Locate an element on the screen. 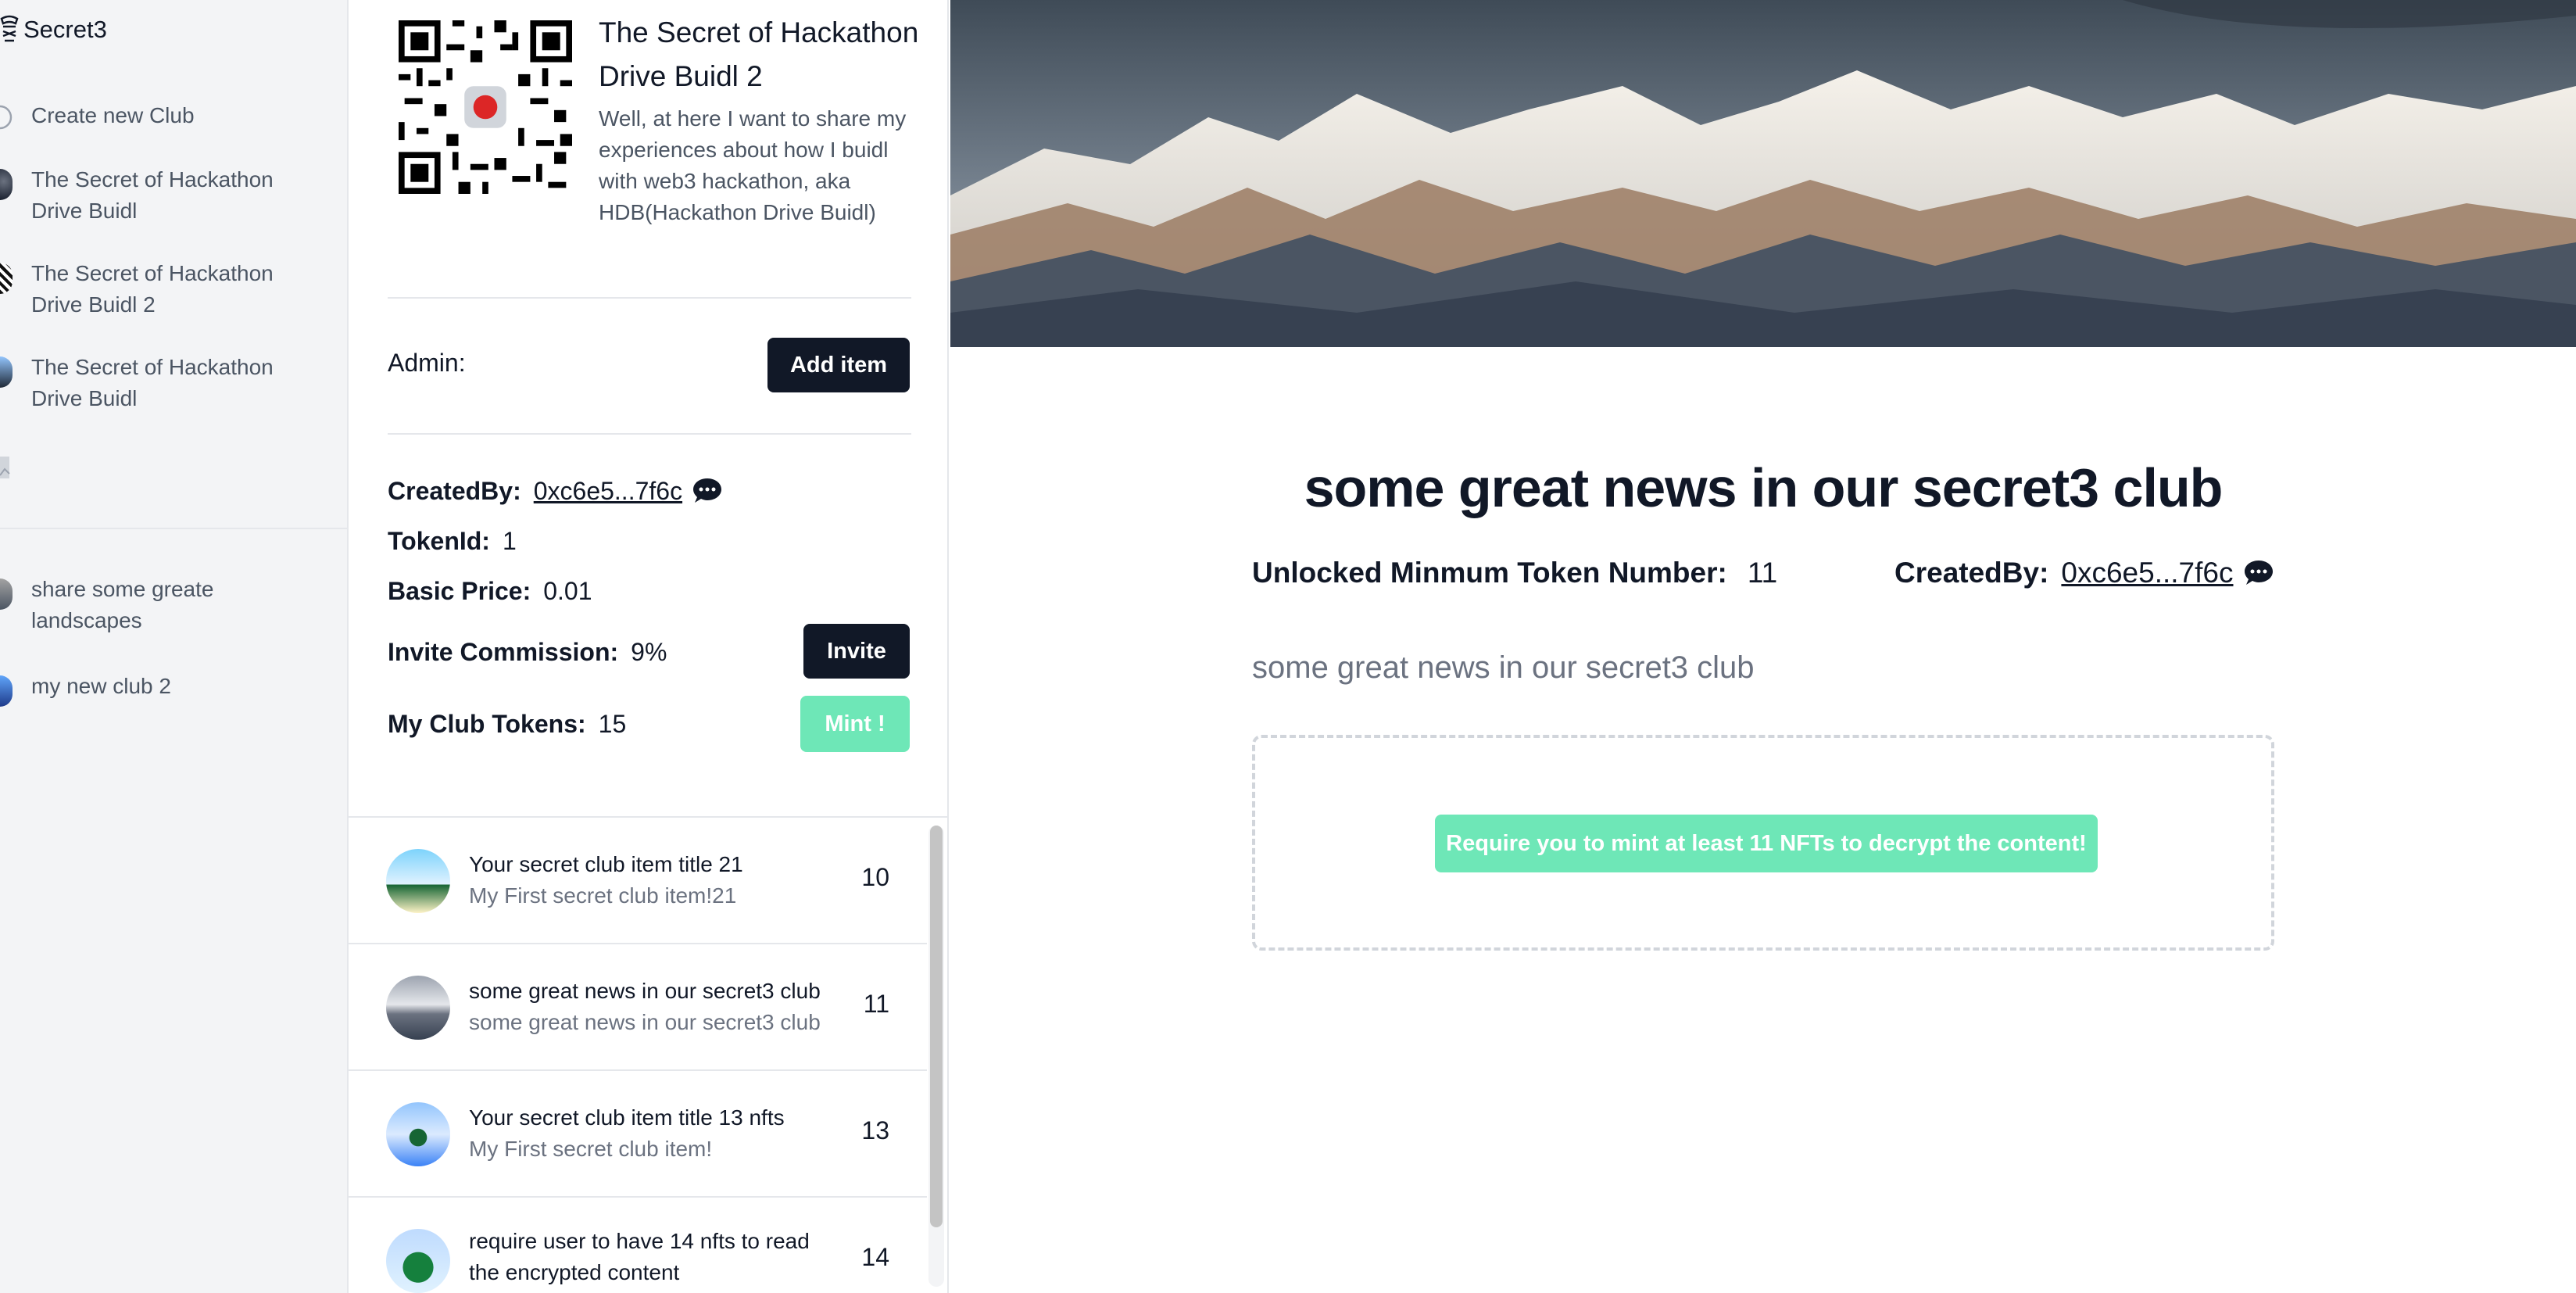  sidebar-joined-item: my new club 2 is located at coordinates (164, 689).